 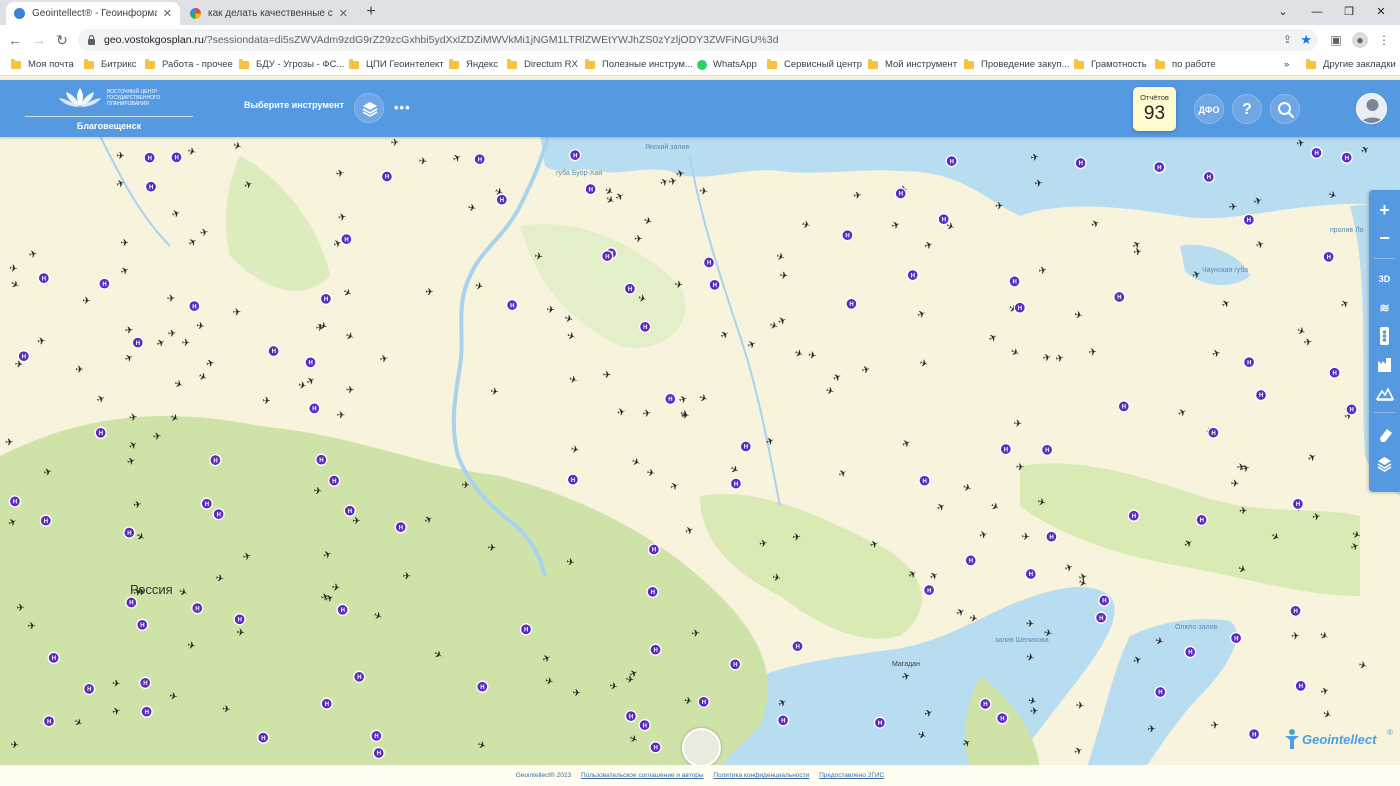 What do you see at coordinates (1349, 12) in the screenshot?
I see `restore-icon: ❐` at bounding box center [1349, 12].